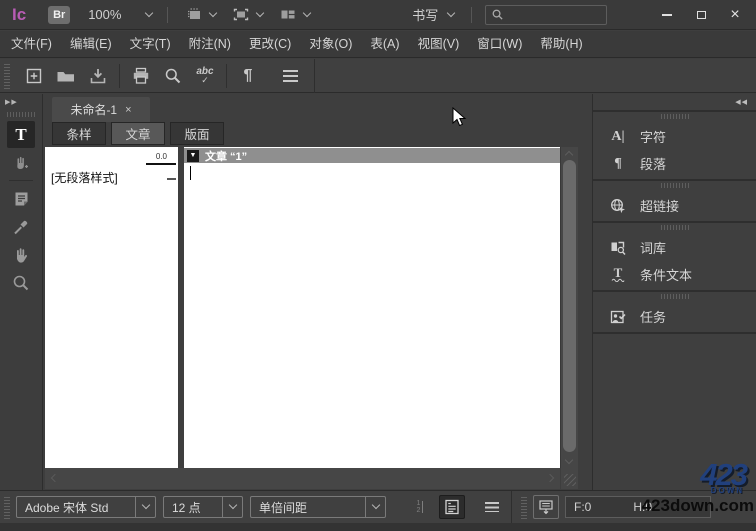  What do you see at coordinates (674, 163) in the screenshot?
I see `panel-paragraph: ¶ 段落` at bounding box center [674, 163].